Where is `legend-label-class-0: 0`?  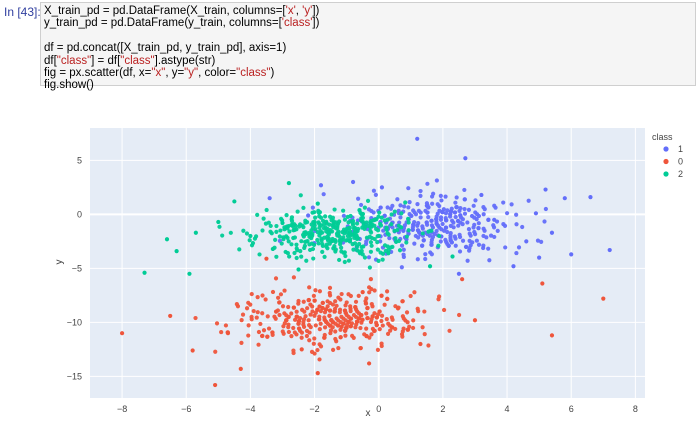 legend-label-class-0: 0 is located at coordinates (680, 162).